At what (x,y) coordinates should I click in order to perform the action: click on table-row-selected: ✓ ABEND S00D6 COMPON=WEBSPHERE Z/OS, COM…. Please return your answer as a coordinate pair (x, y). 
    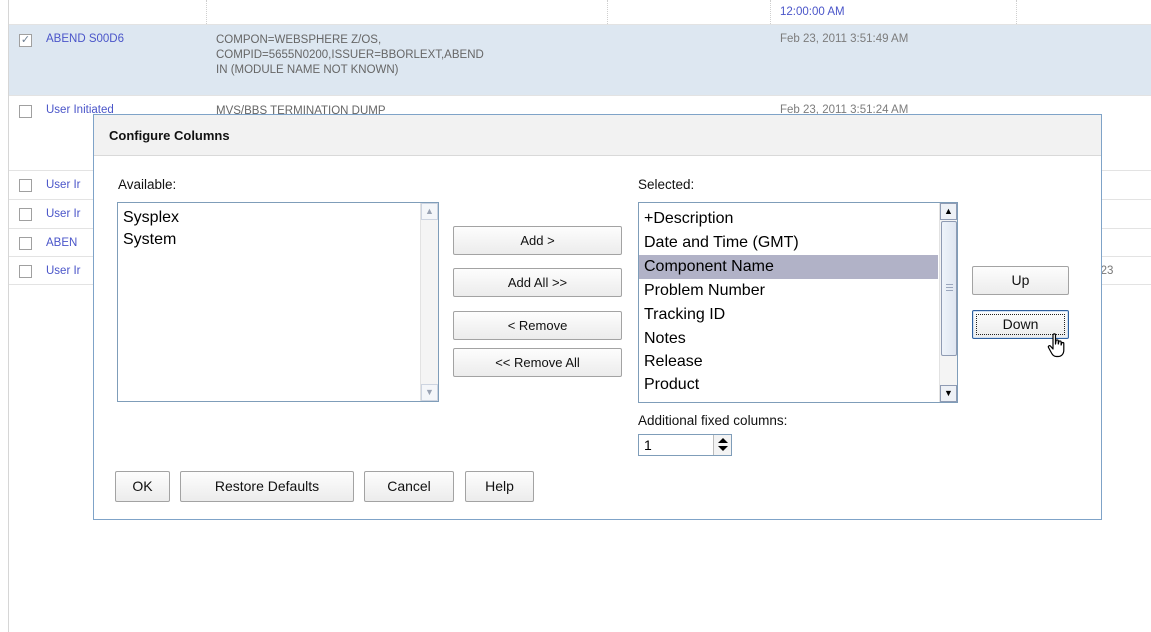
    Looking at the image, I should click on (580, 60).